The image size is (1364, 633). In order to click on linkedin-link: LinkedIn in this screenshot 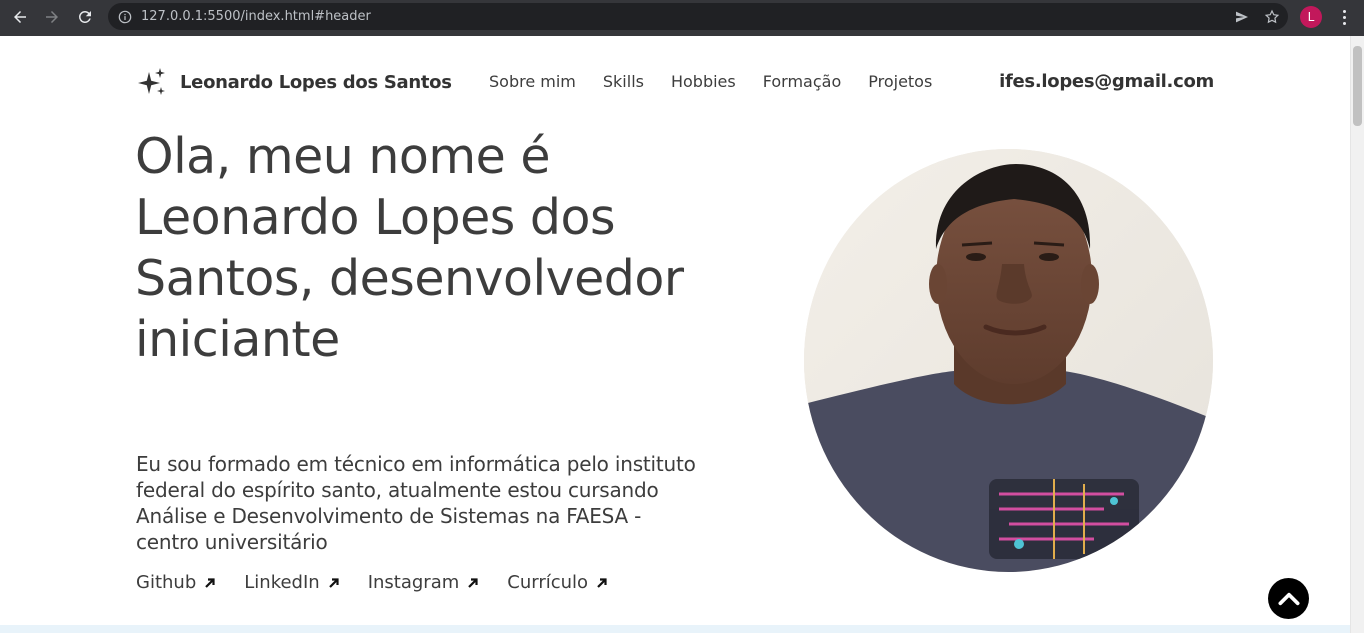, I will do `click(291, 582)`.